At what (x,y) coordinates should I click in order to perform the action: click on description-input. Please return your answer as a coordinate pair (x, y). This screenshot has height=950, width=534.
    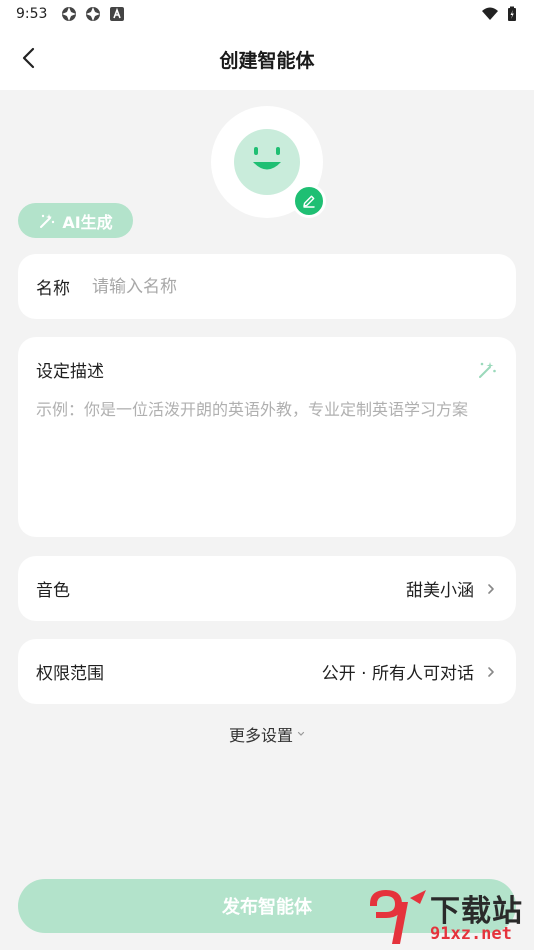
    Looking at the image, I should click on (267, 456).